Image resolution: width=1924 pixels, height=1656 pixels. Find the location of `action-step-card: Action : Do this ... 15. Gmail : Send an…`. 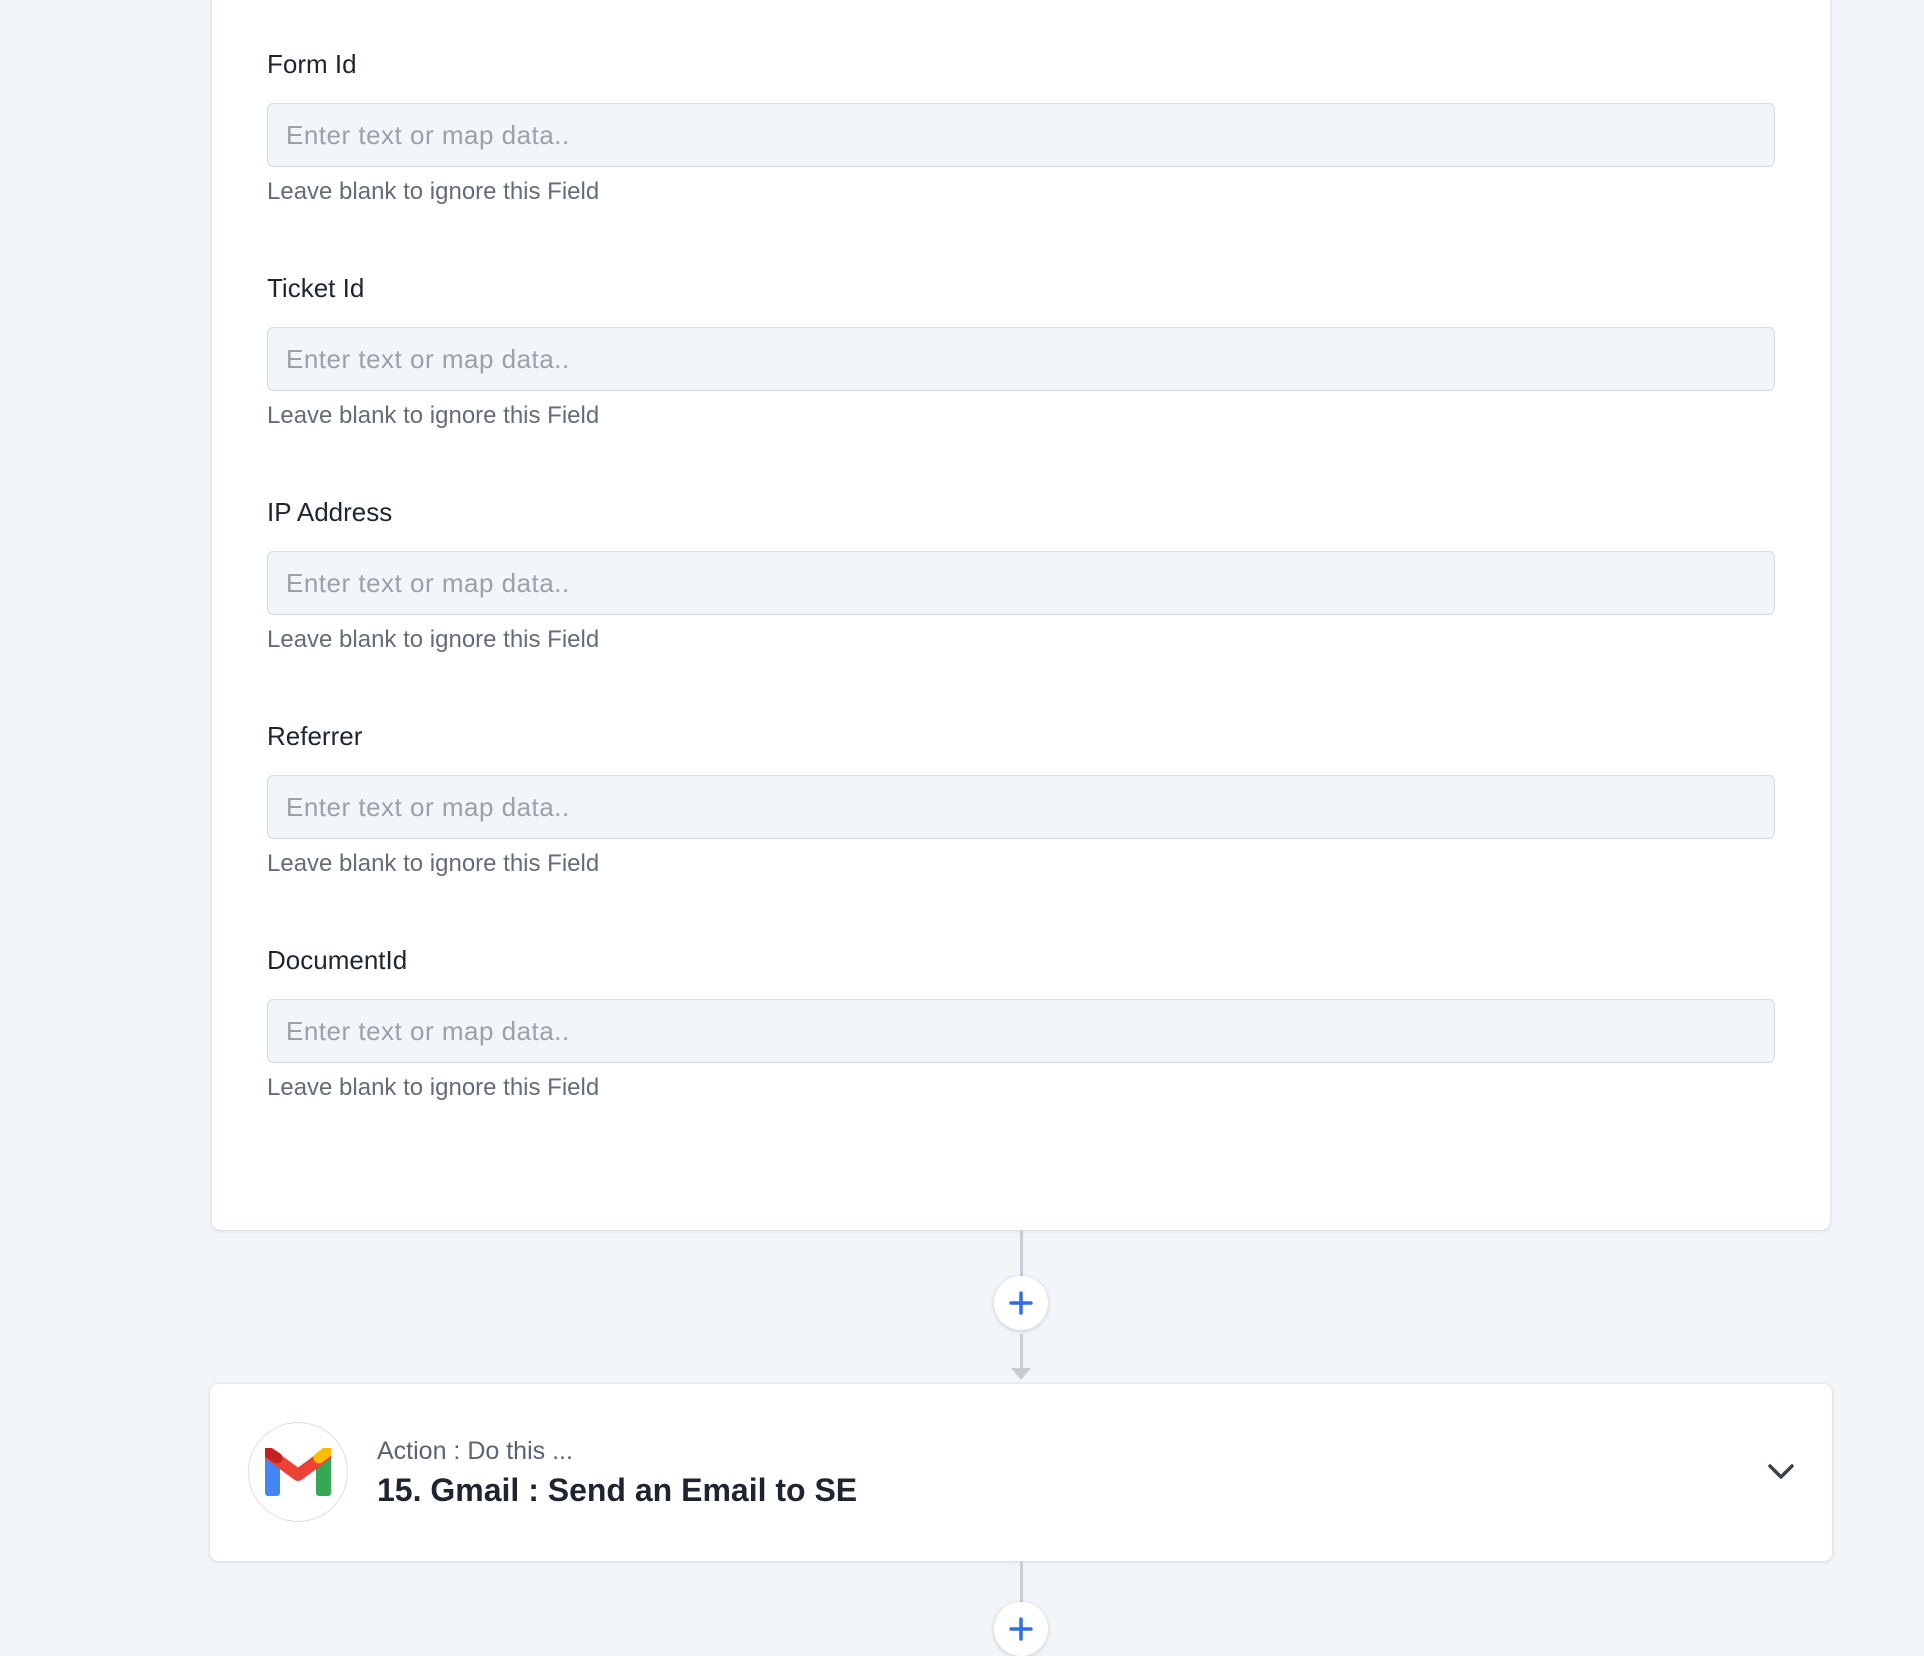

action-step-card: Action : Do this ... 15. Gmail : Send an… is located at coordinates (1021, 1472).